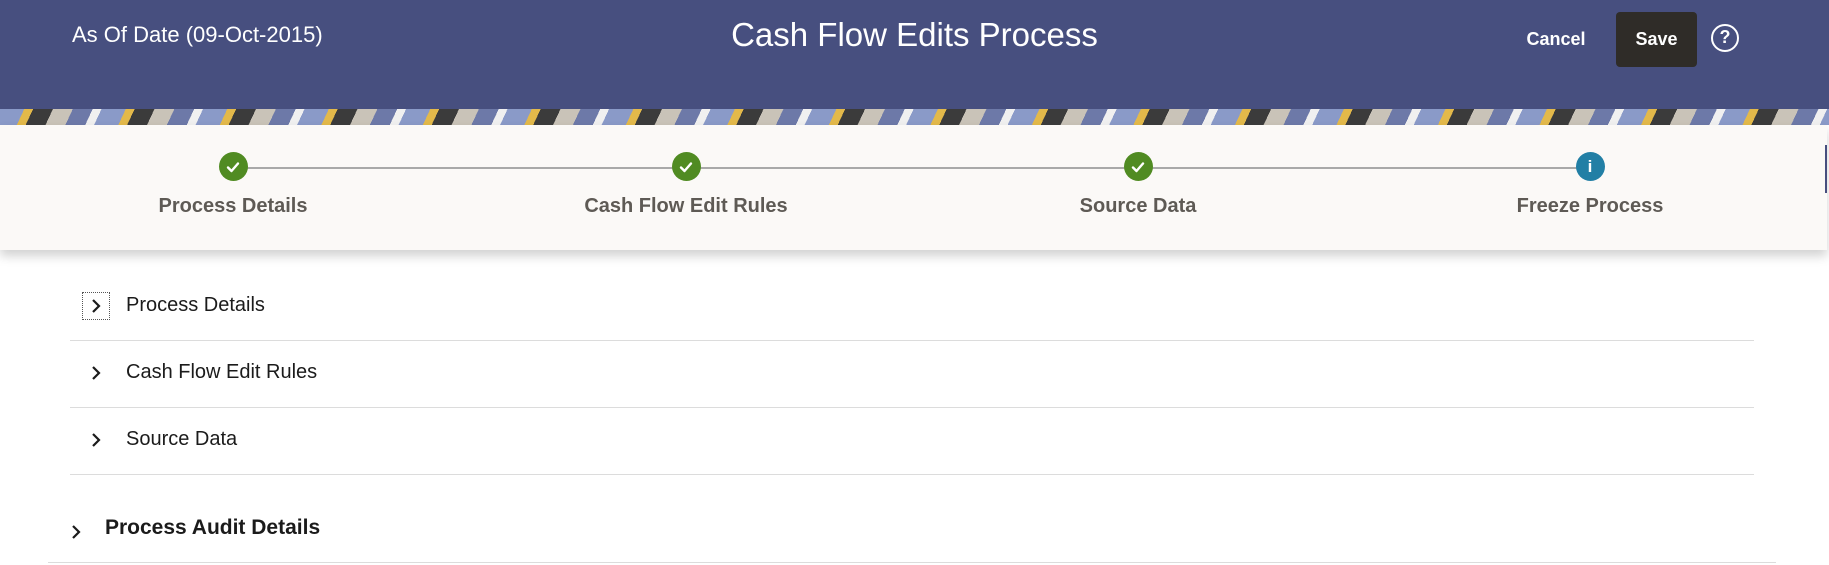  What do you see at coordinates (912, 307) in the screenshot?
I see `section-process-details: Process Details` at bounding box center [912, 307].